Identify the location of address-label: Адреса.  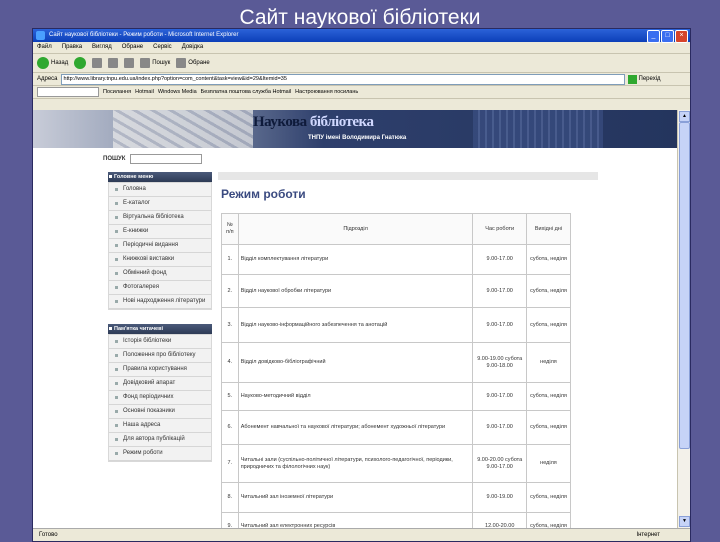
(47, 79).